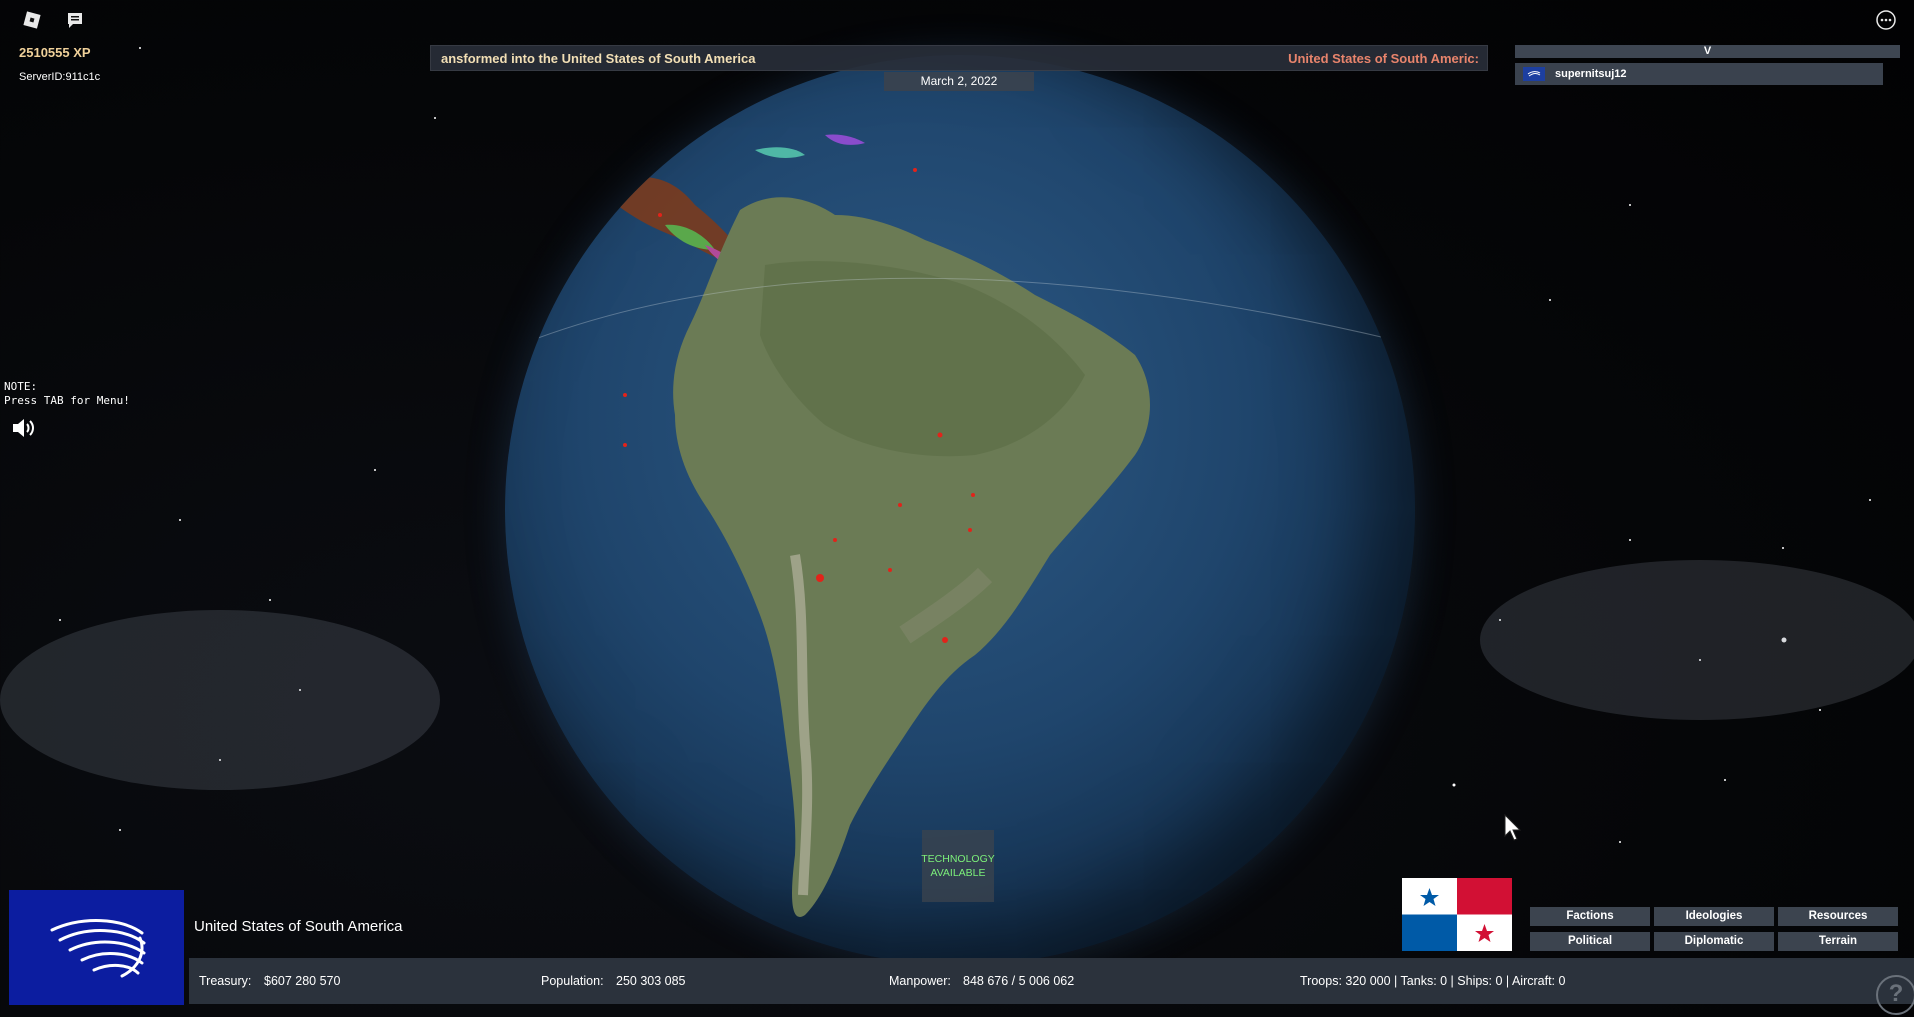  Describe the element at coordinates (32, 20) in the screenshot. I see `roblox-menu-icon` at that location.